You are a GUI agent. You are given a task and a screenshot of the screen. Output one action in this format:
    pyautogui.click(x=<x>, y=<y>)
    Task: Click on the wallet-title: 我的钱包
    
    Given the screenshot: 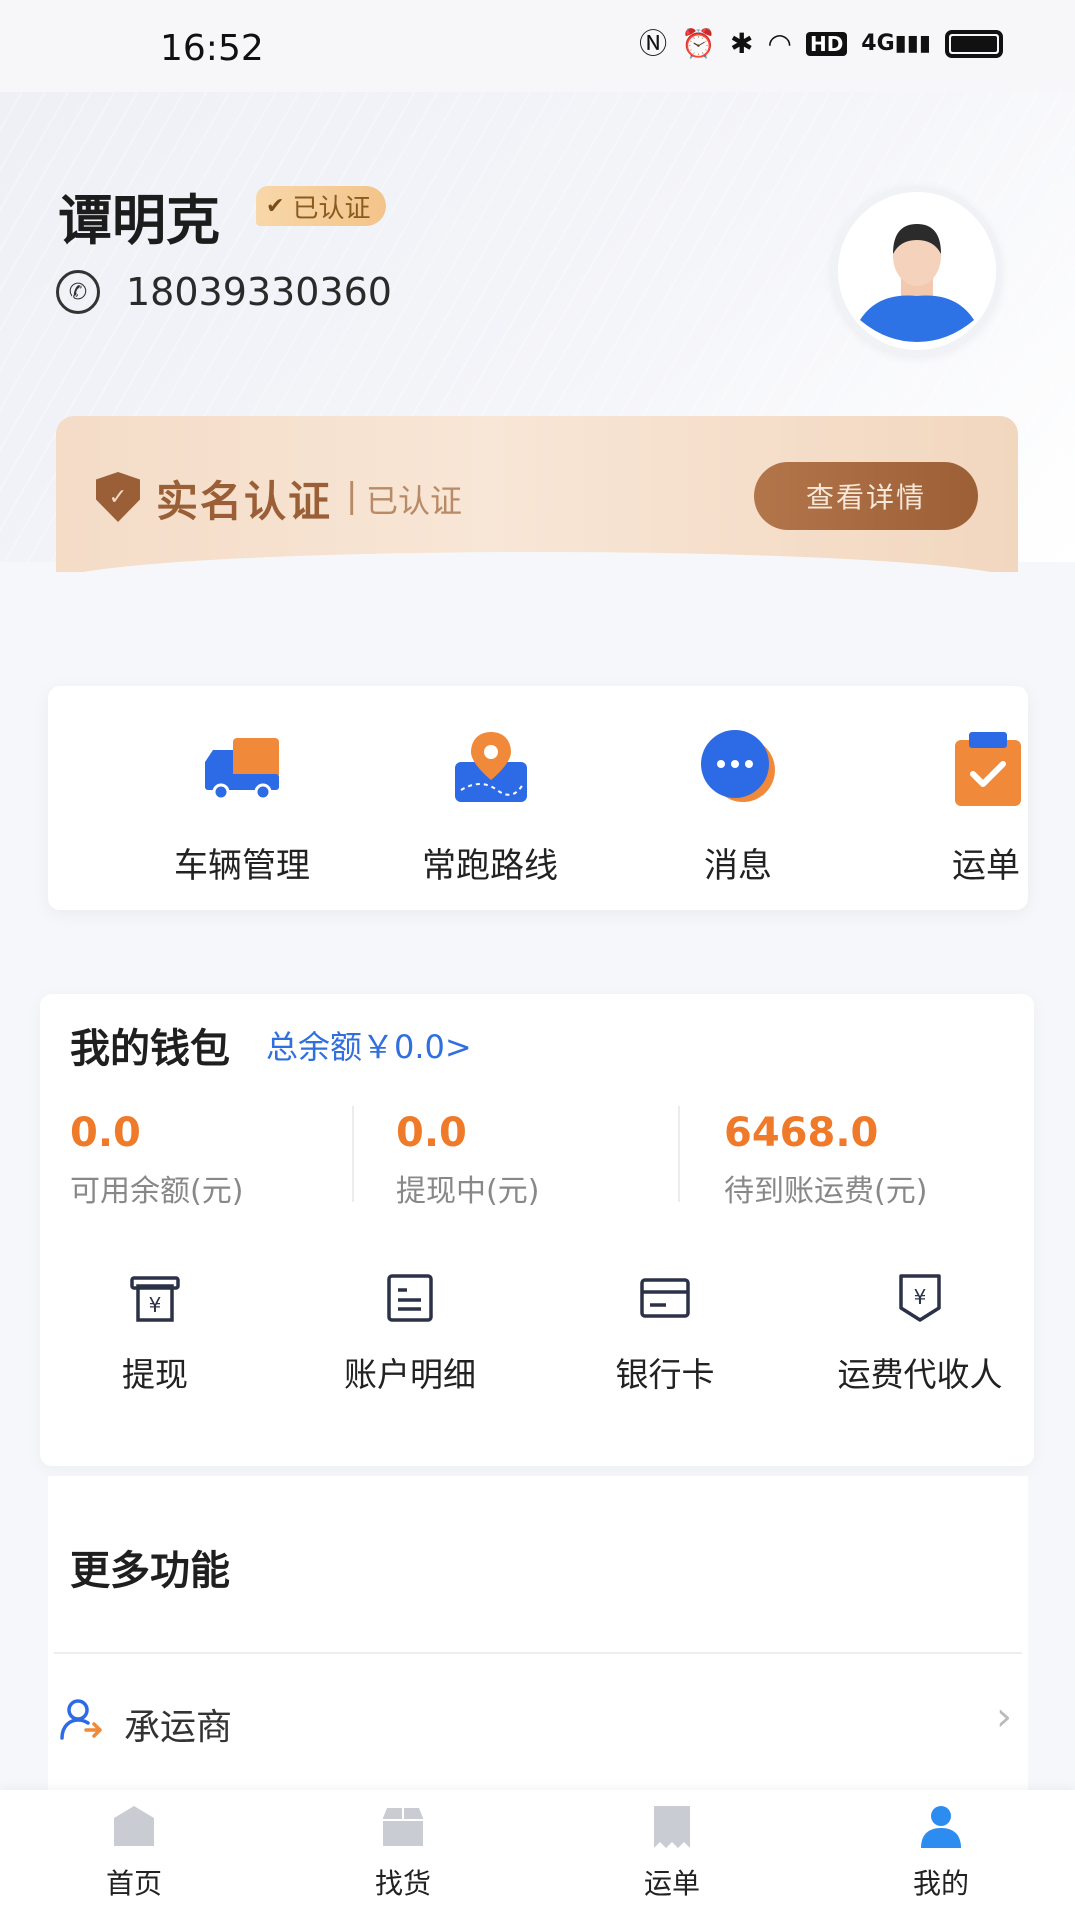 What is the action you would take?
    pyautogui.click(x=150, y=1049)
    